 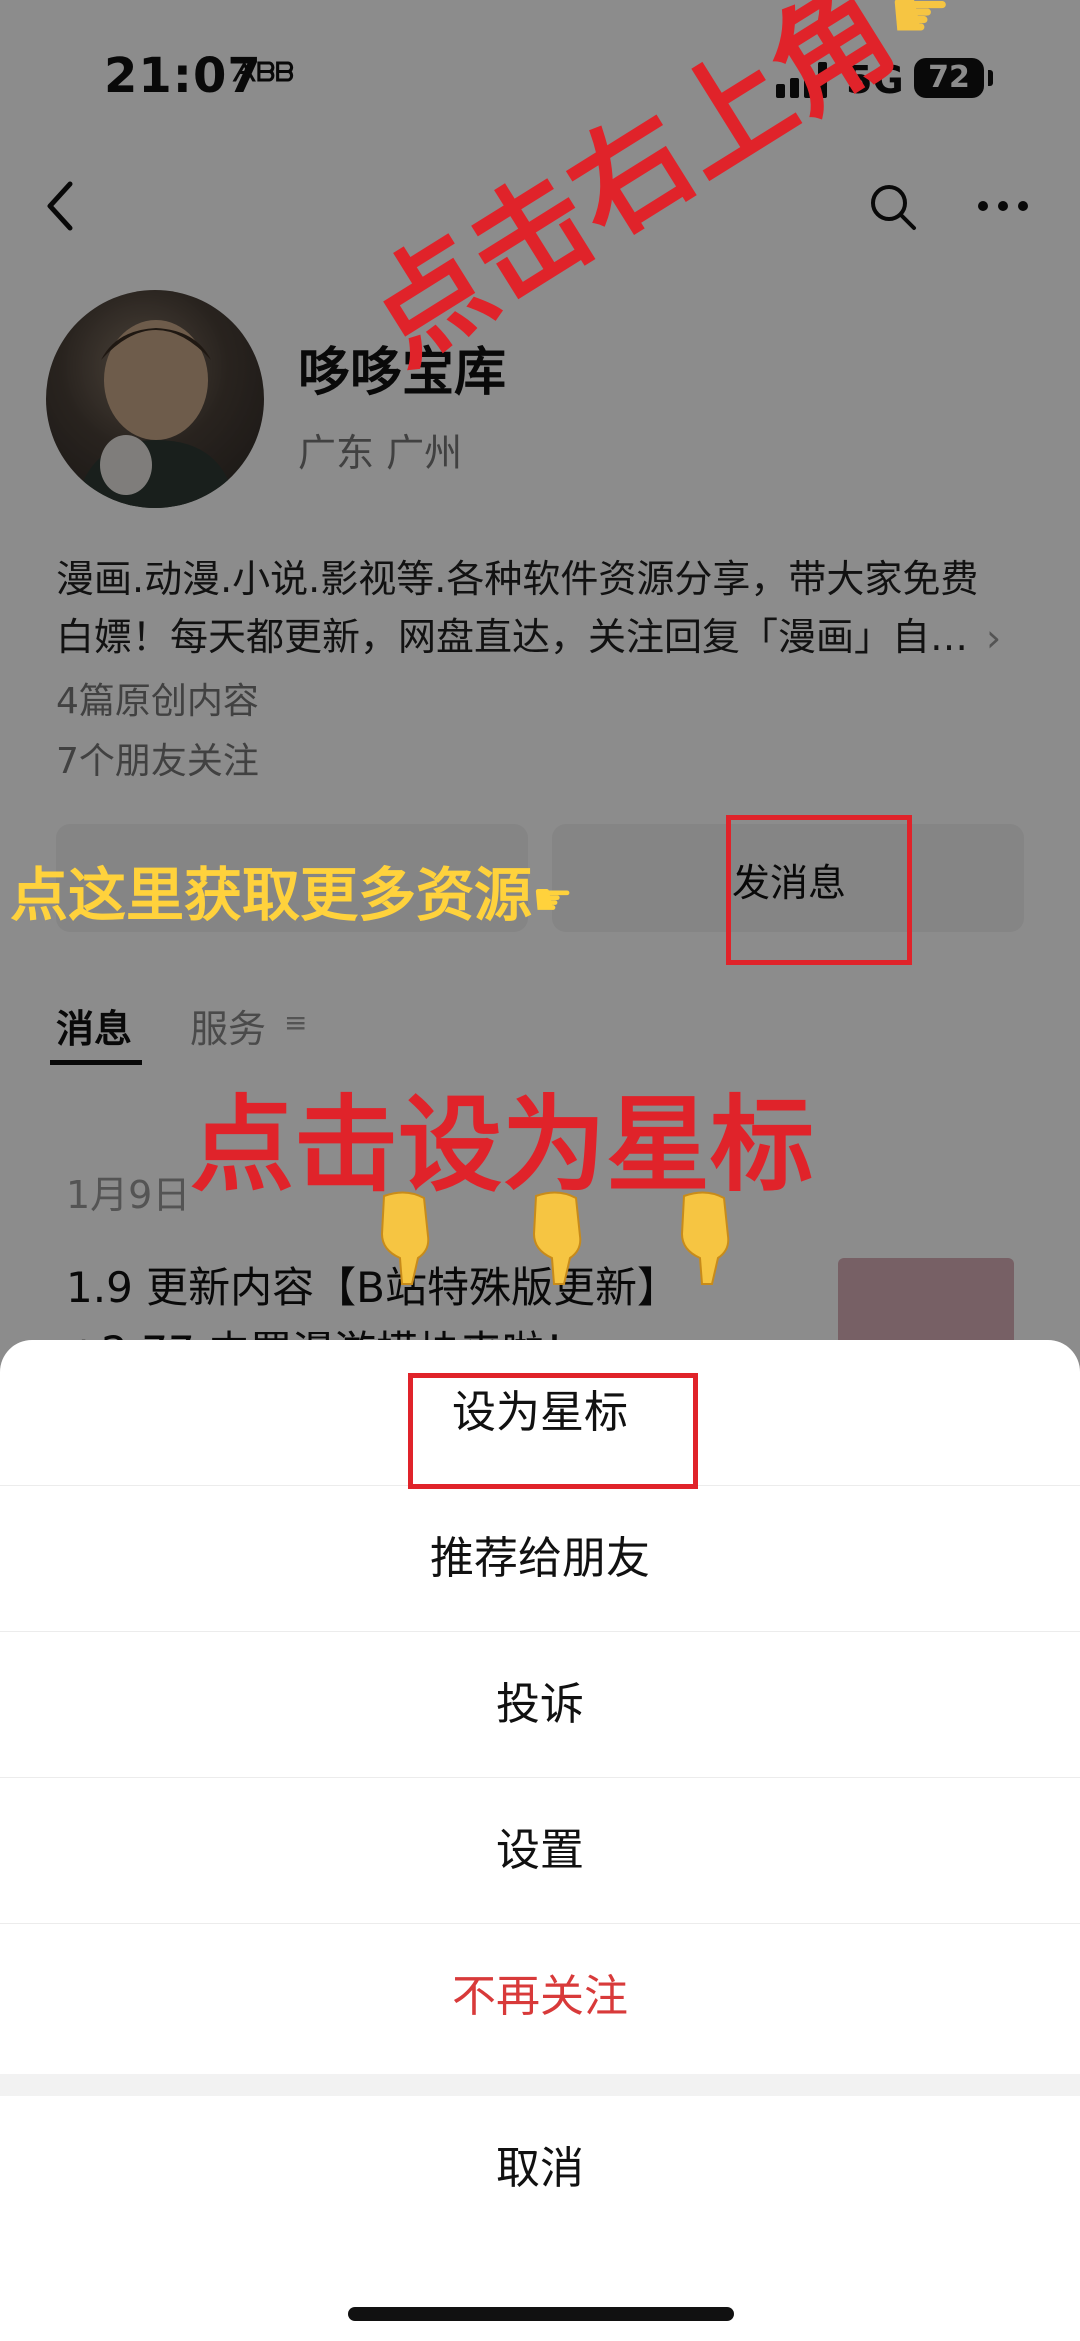 What do you see at coordinates (540, 1559) in the screenshot?
I see `menu-item-recommend-to-friend: 推荐给朋友` at bounding box center [540, 1559].